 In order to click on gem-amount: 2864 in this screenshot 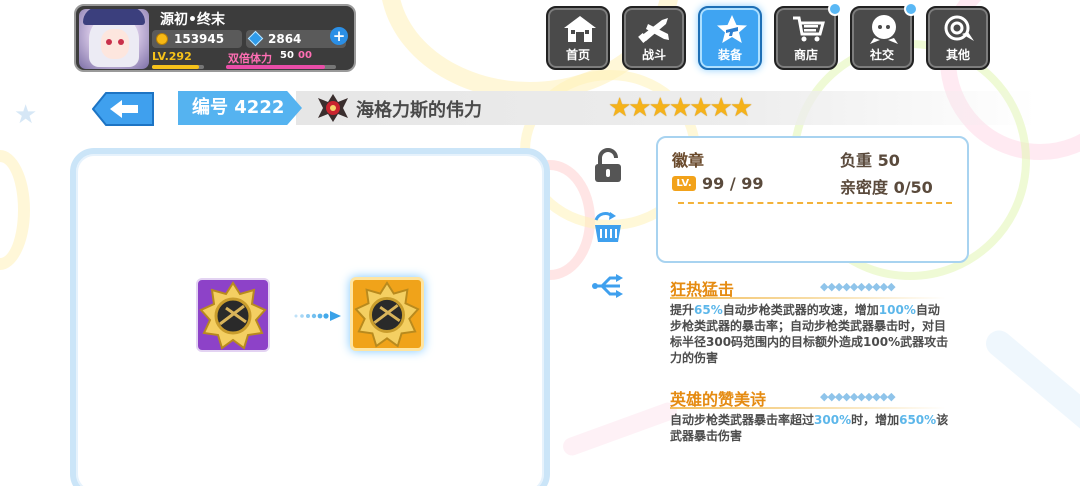, I will do `click(285, 39)`.